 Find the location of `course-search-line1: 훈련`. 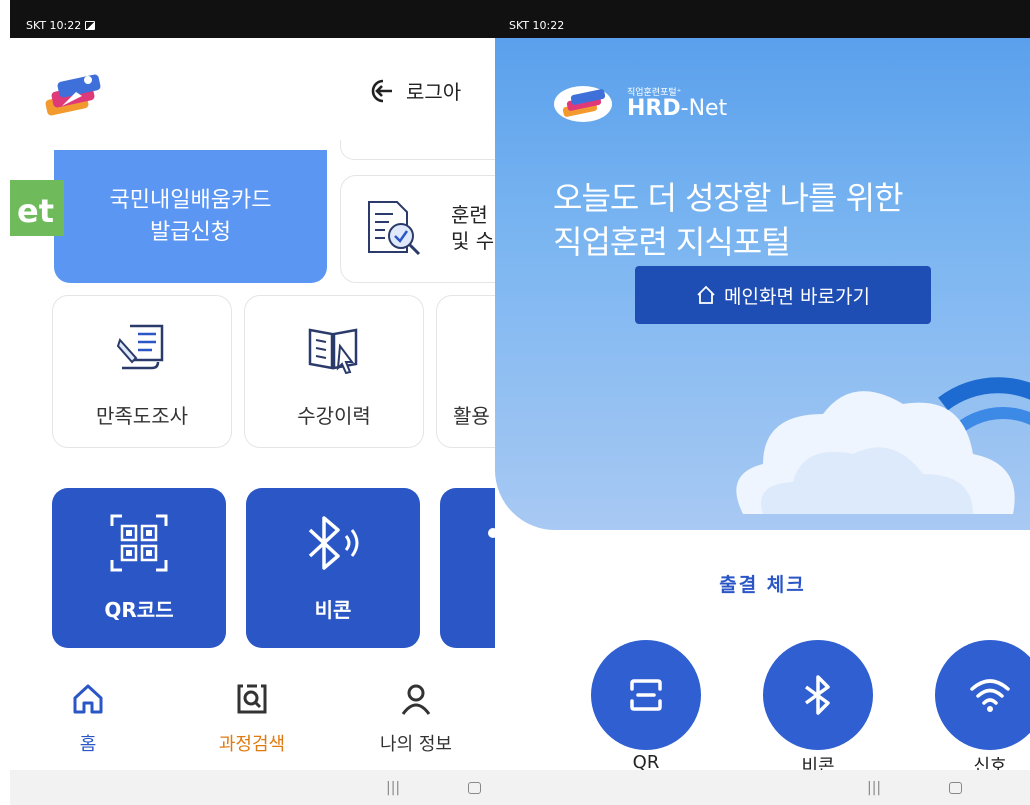

course-search-line1: 훈련 is located at coordinates (469, 215).